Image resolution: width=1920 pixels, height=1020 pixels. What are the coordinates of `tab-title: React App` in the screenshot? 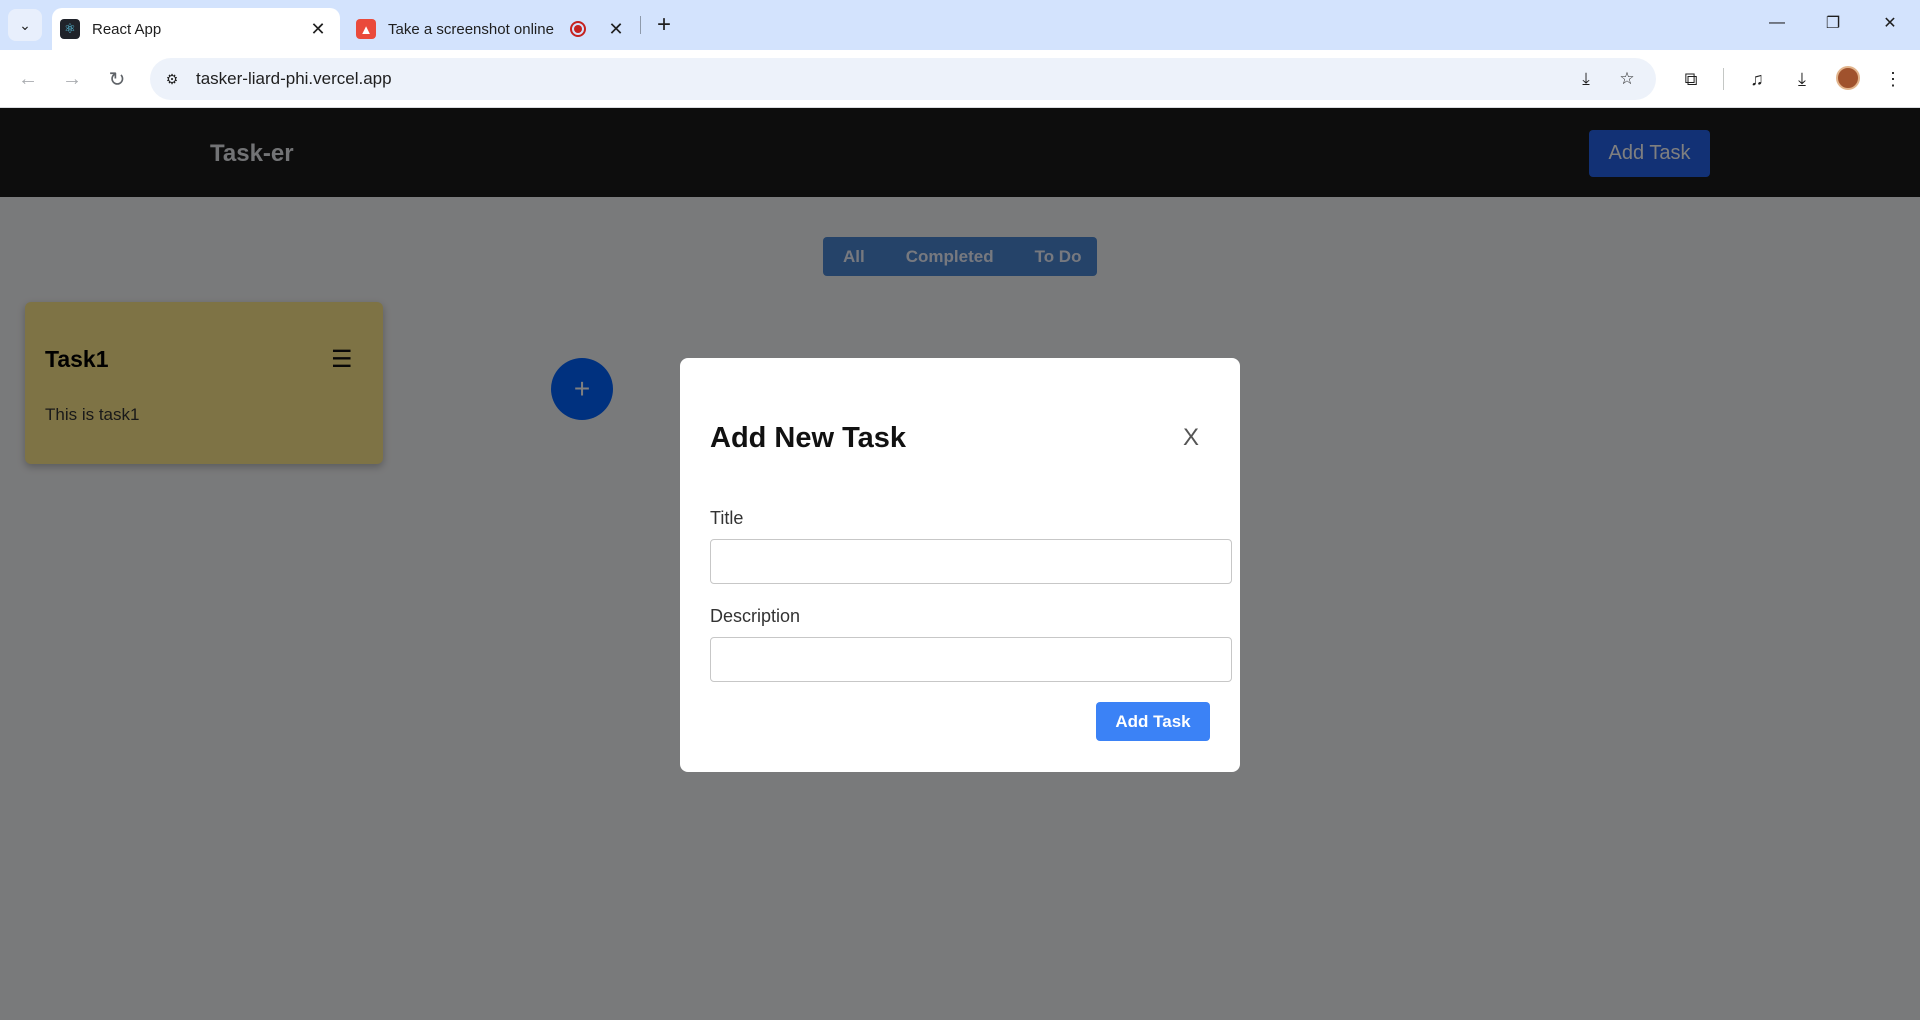 It's located at (127, 29).